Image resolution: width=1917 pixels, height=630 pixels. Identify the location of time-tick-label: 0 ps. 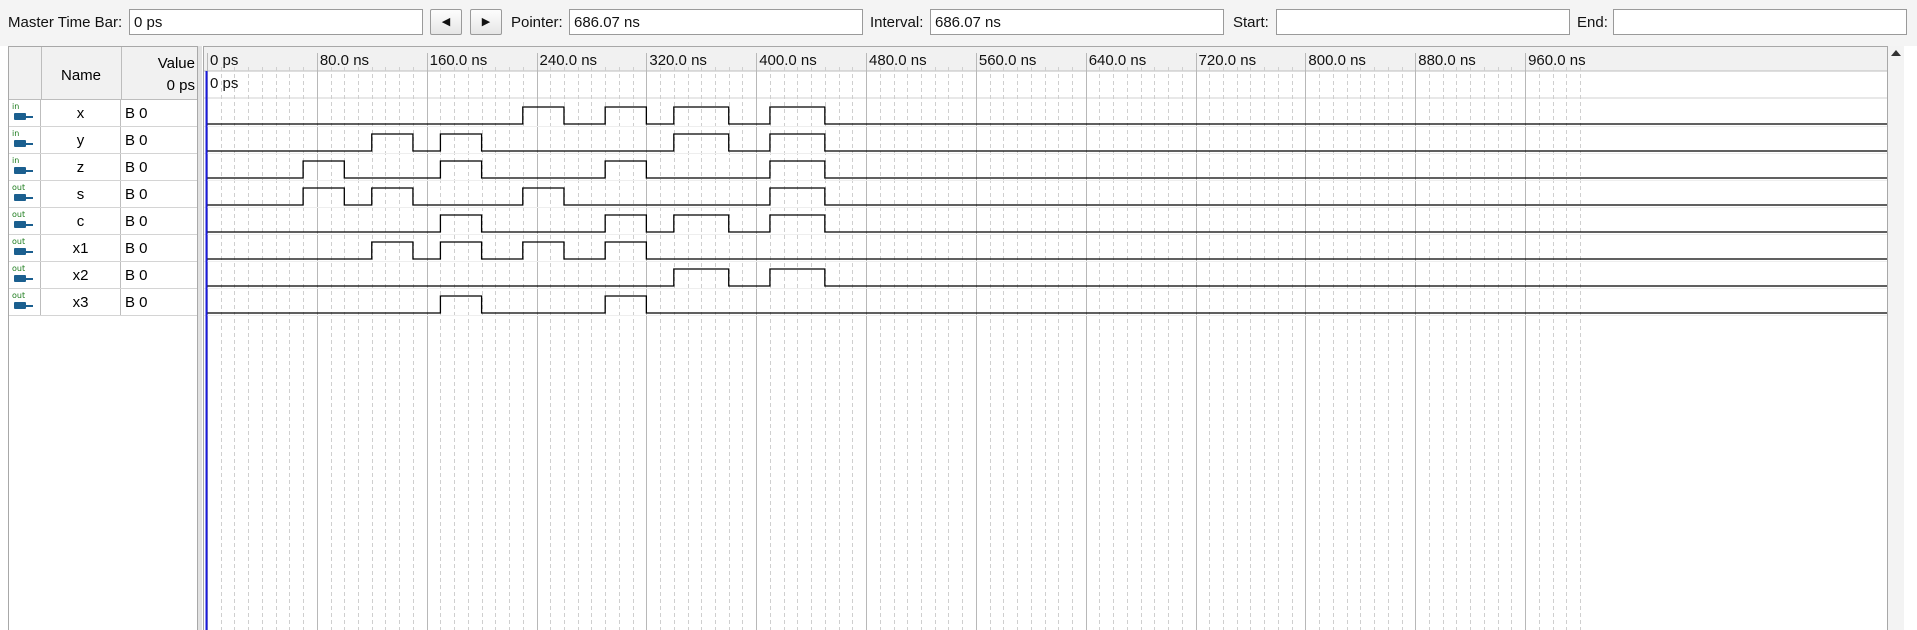
(224, 60).